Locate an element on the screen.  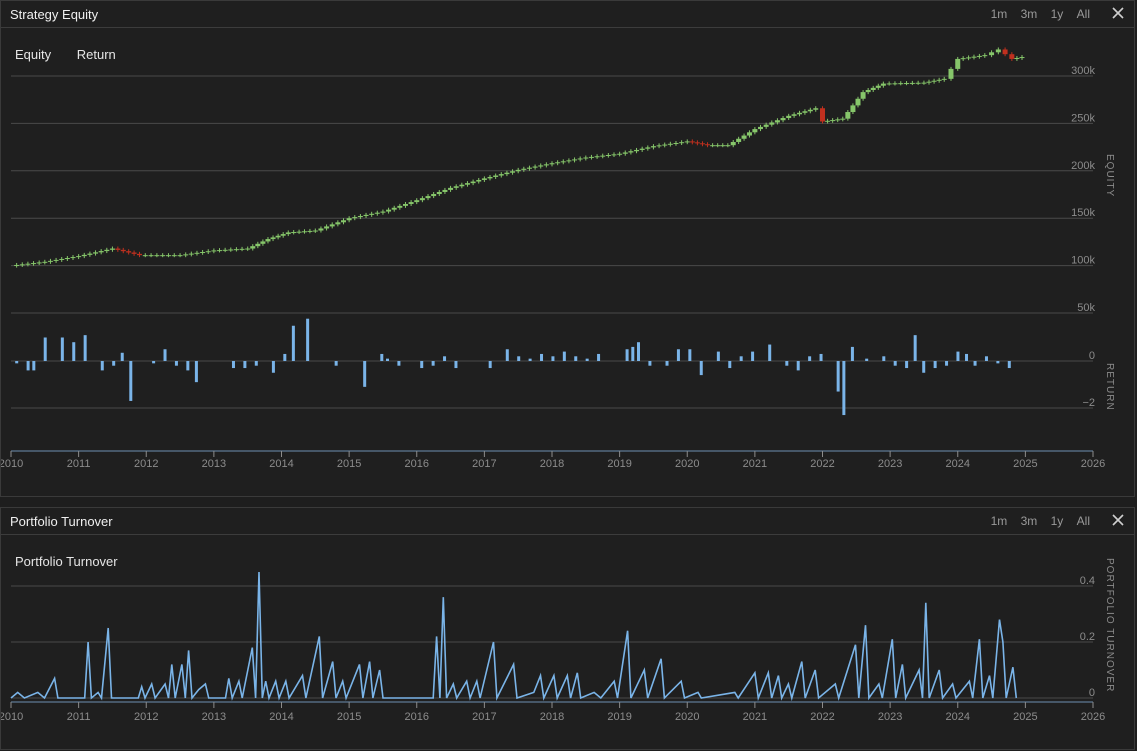
x-axis-tick-label: 2021 is located at coordinates (755, 717).